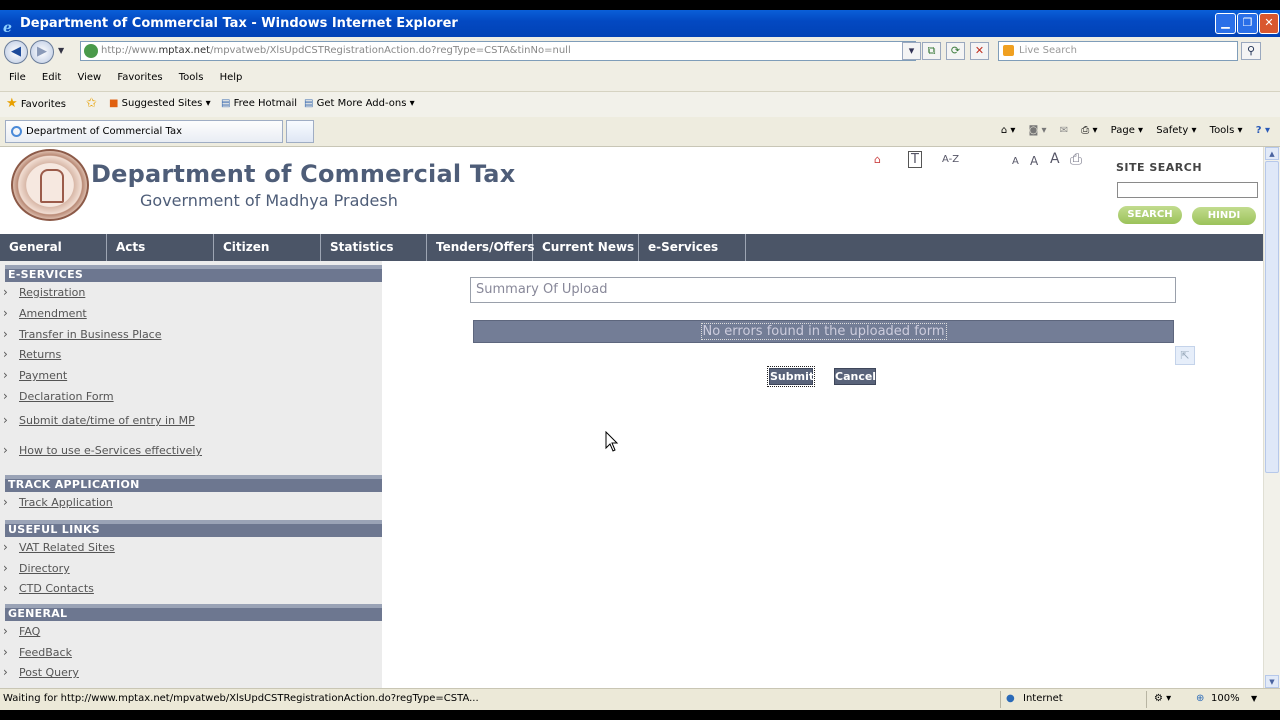 This screenshot has height=720, width=1280. I want to click on expand-icon: ⇱, so click(1185, 355).